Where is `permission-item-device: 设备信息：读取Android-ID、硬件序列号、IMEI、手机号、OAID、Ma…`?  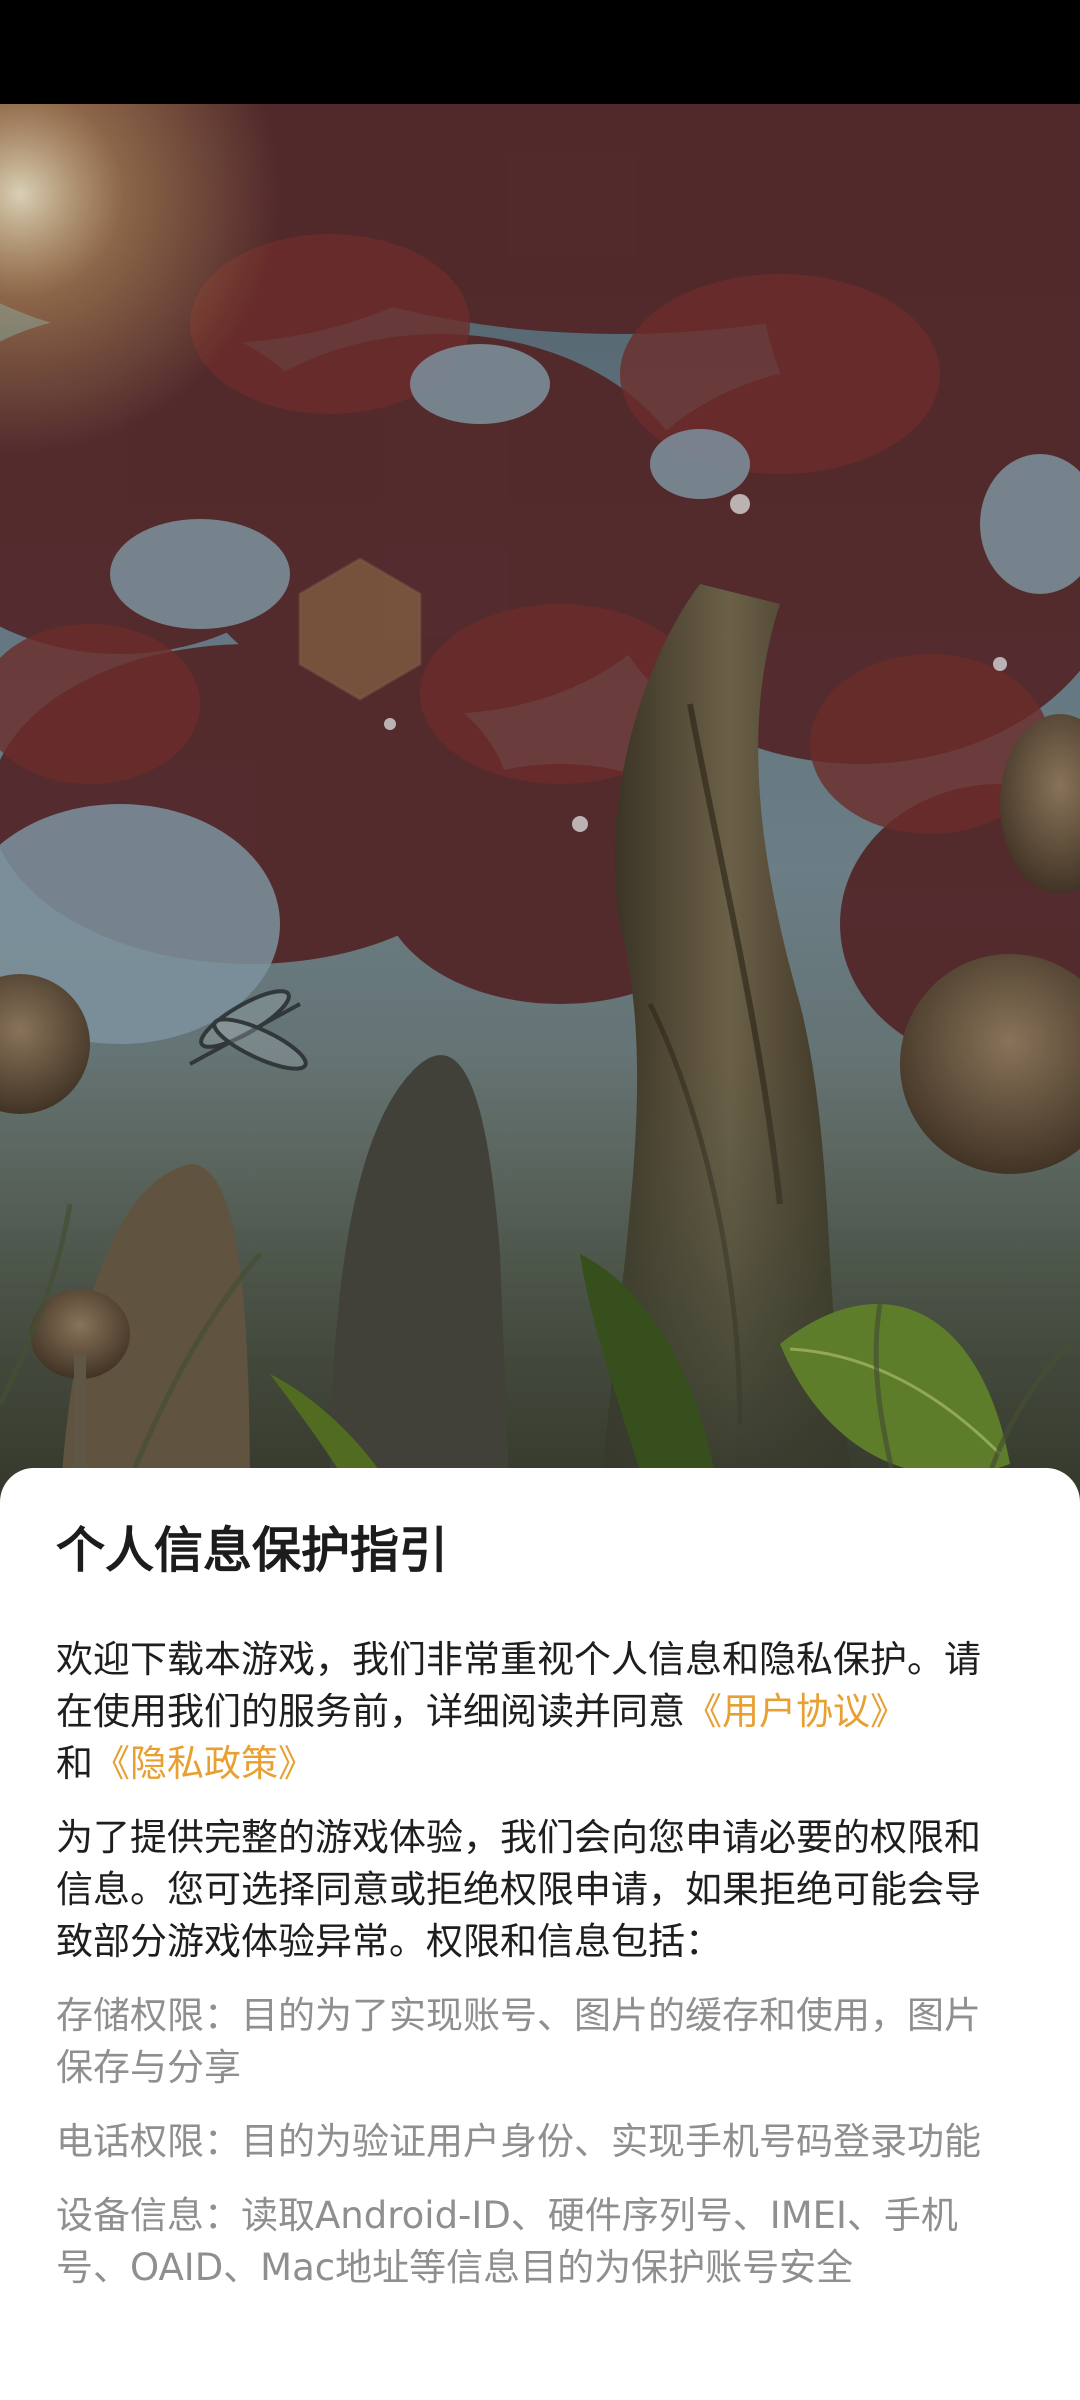 permission-item-device: 设备信息：读取Android-ID、硬件序列号、IMEI、手机号、OAID、Ma… is located at coordinates (507, 2241).